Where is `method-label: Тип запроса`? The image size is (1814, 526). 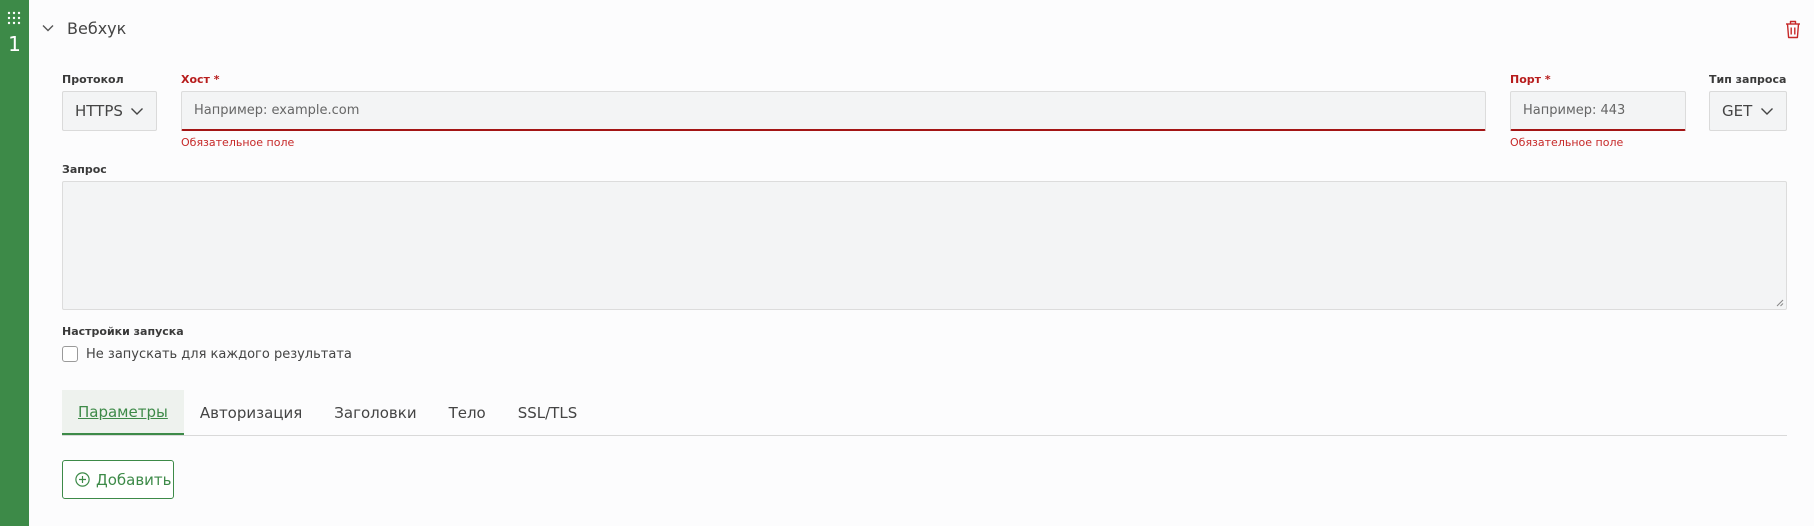 method-label: Тип запроса is located at coordinates (1748, 79).